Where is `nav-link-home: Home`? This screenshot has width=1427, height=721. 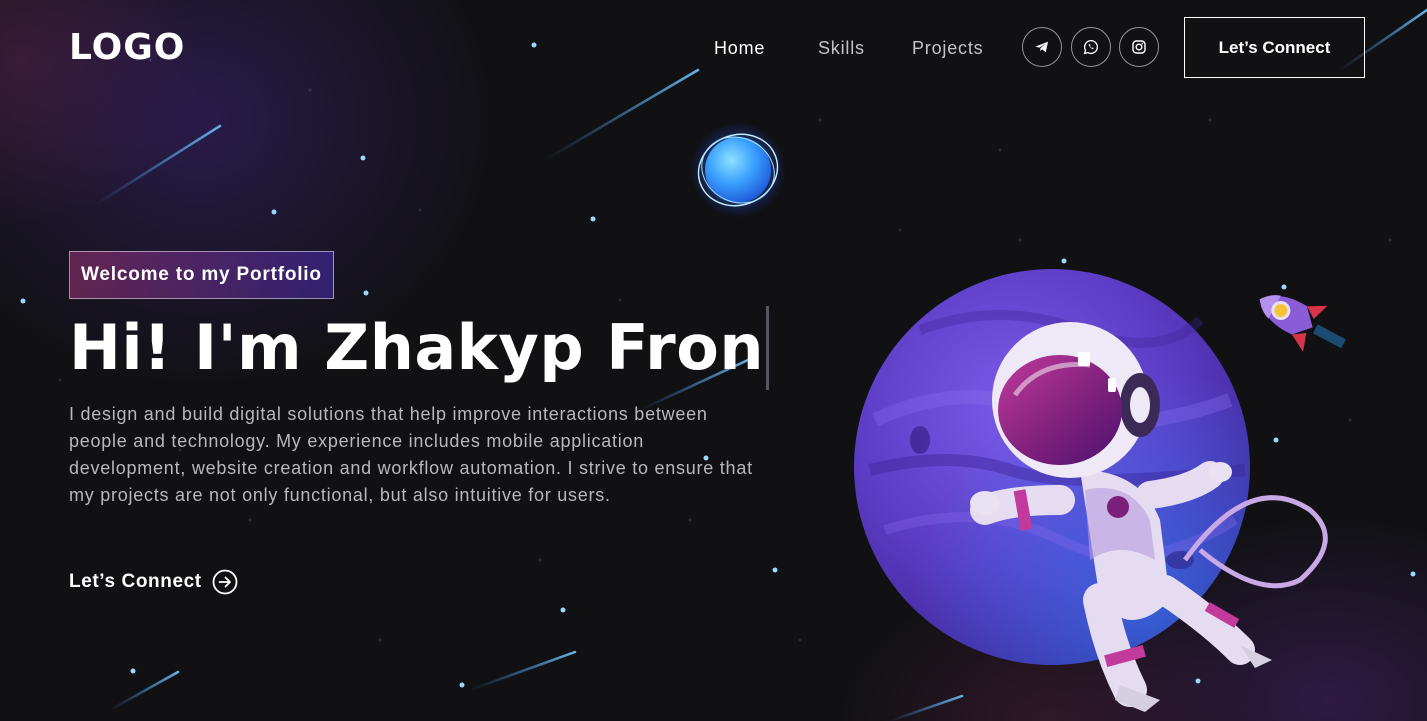 nav-link-home: Home is located at coordinates (739, 48).